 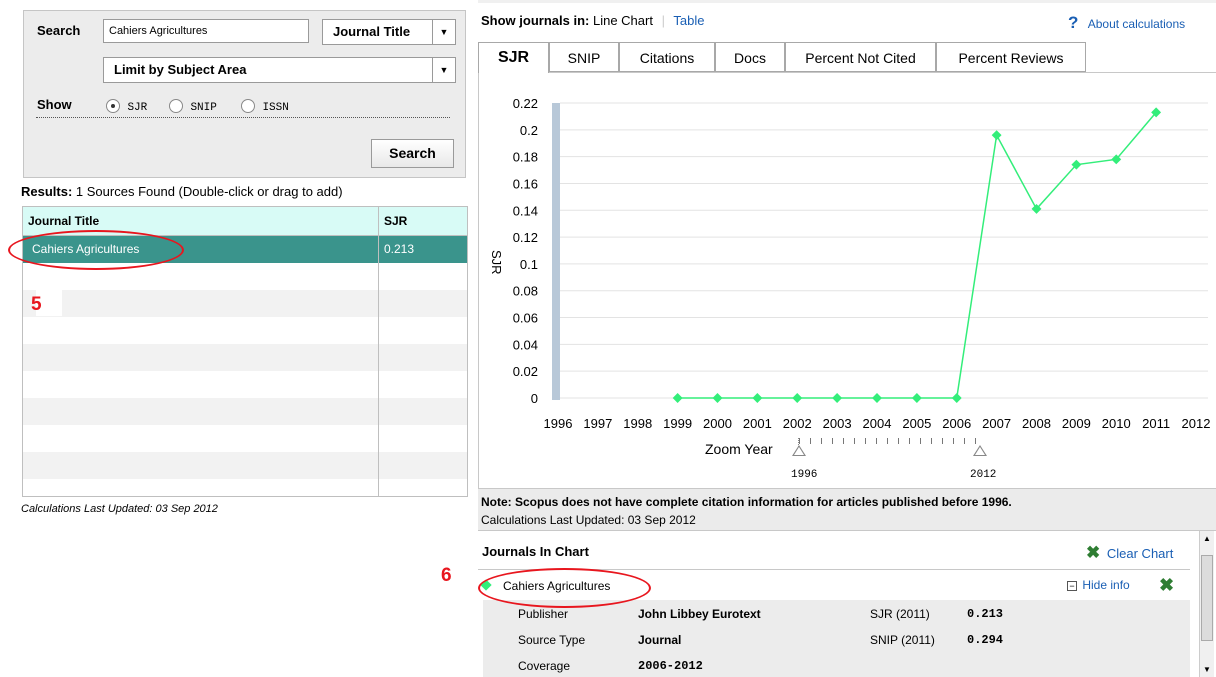 What do you see at coordinates (660, 640) in the screenshot?
I see `source-type-value: Journal` at bounding box center [660, 640].